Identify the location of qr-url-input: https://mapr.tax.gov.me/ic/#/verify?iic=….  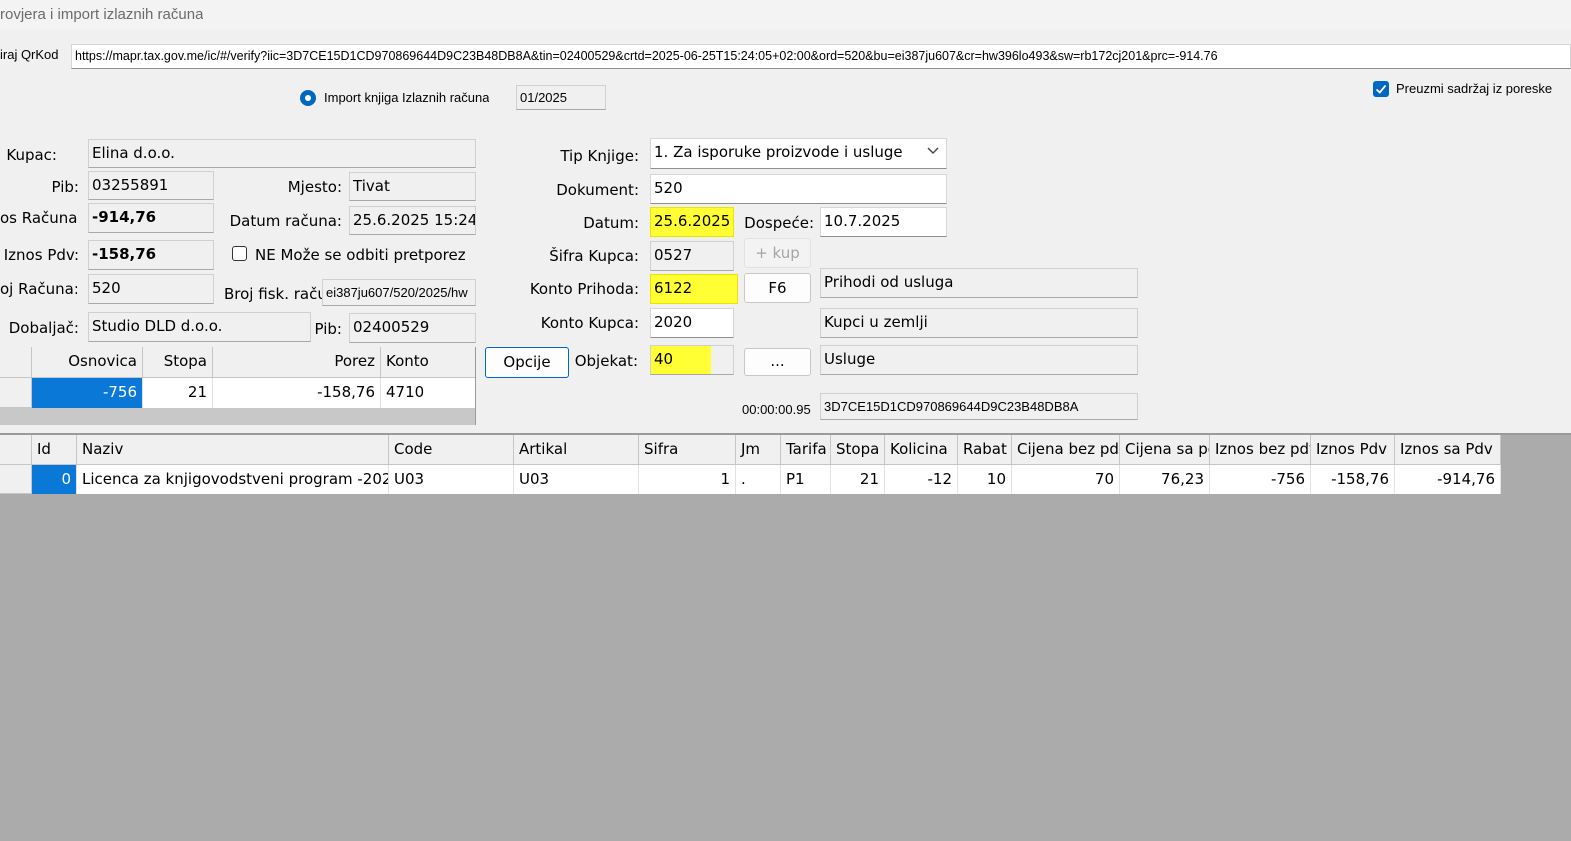
(821, 56).